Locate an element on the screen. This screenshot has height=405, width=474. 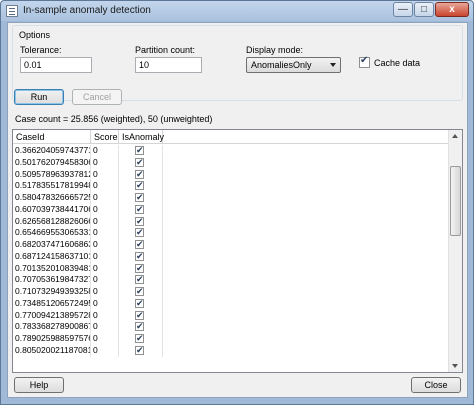
close-icon: x is located at coordinates (452, 9).